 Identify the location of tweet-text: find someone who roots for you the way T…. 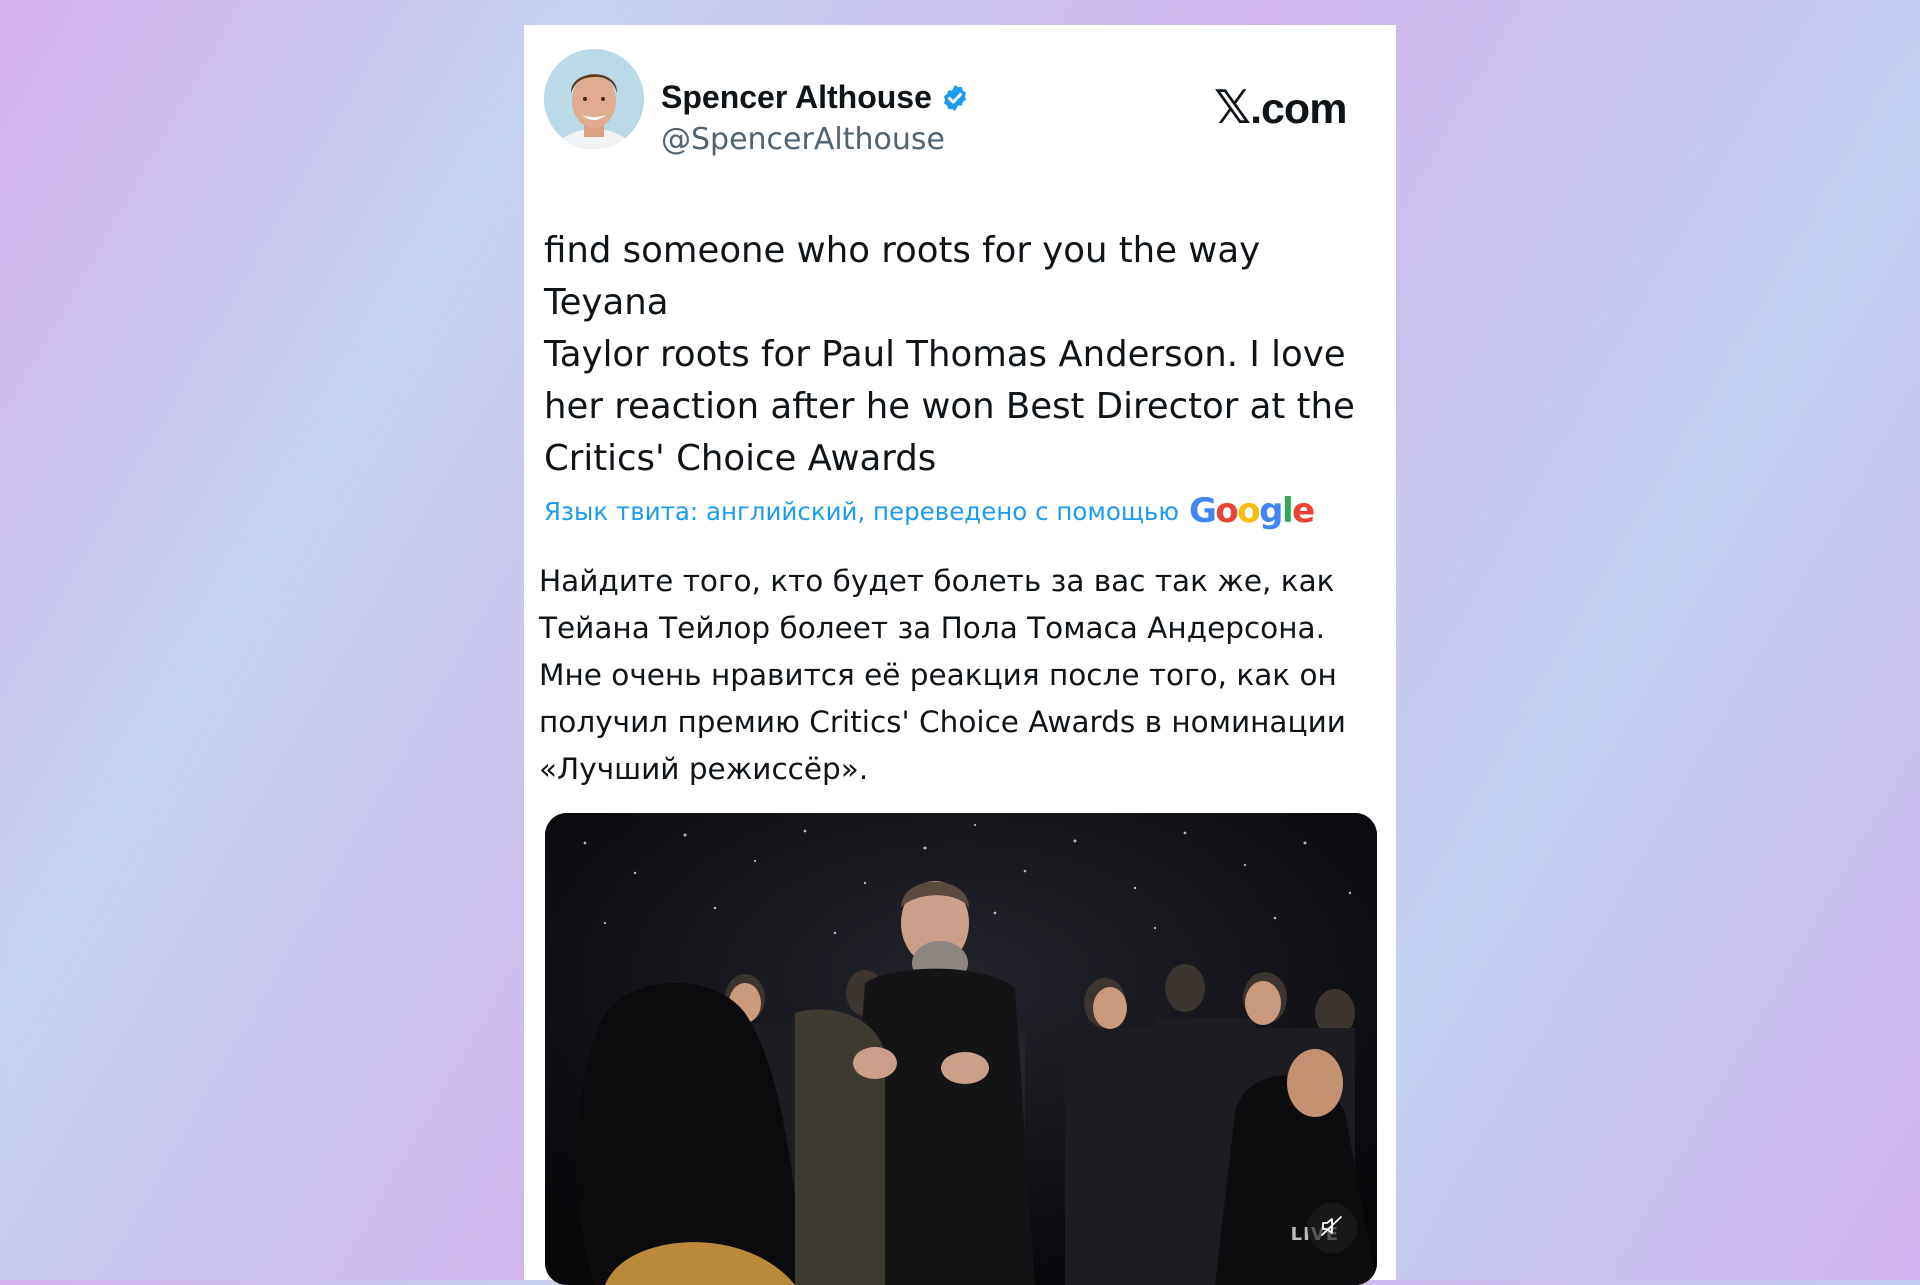
(962, 355).